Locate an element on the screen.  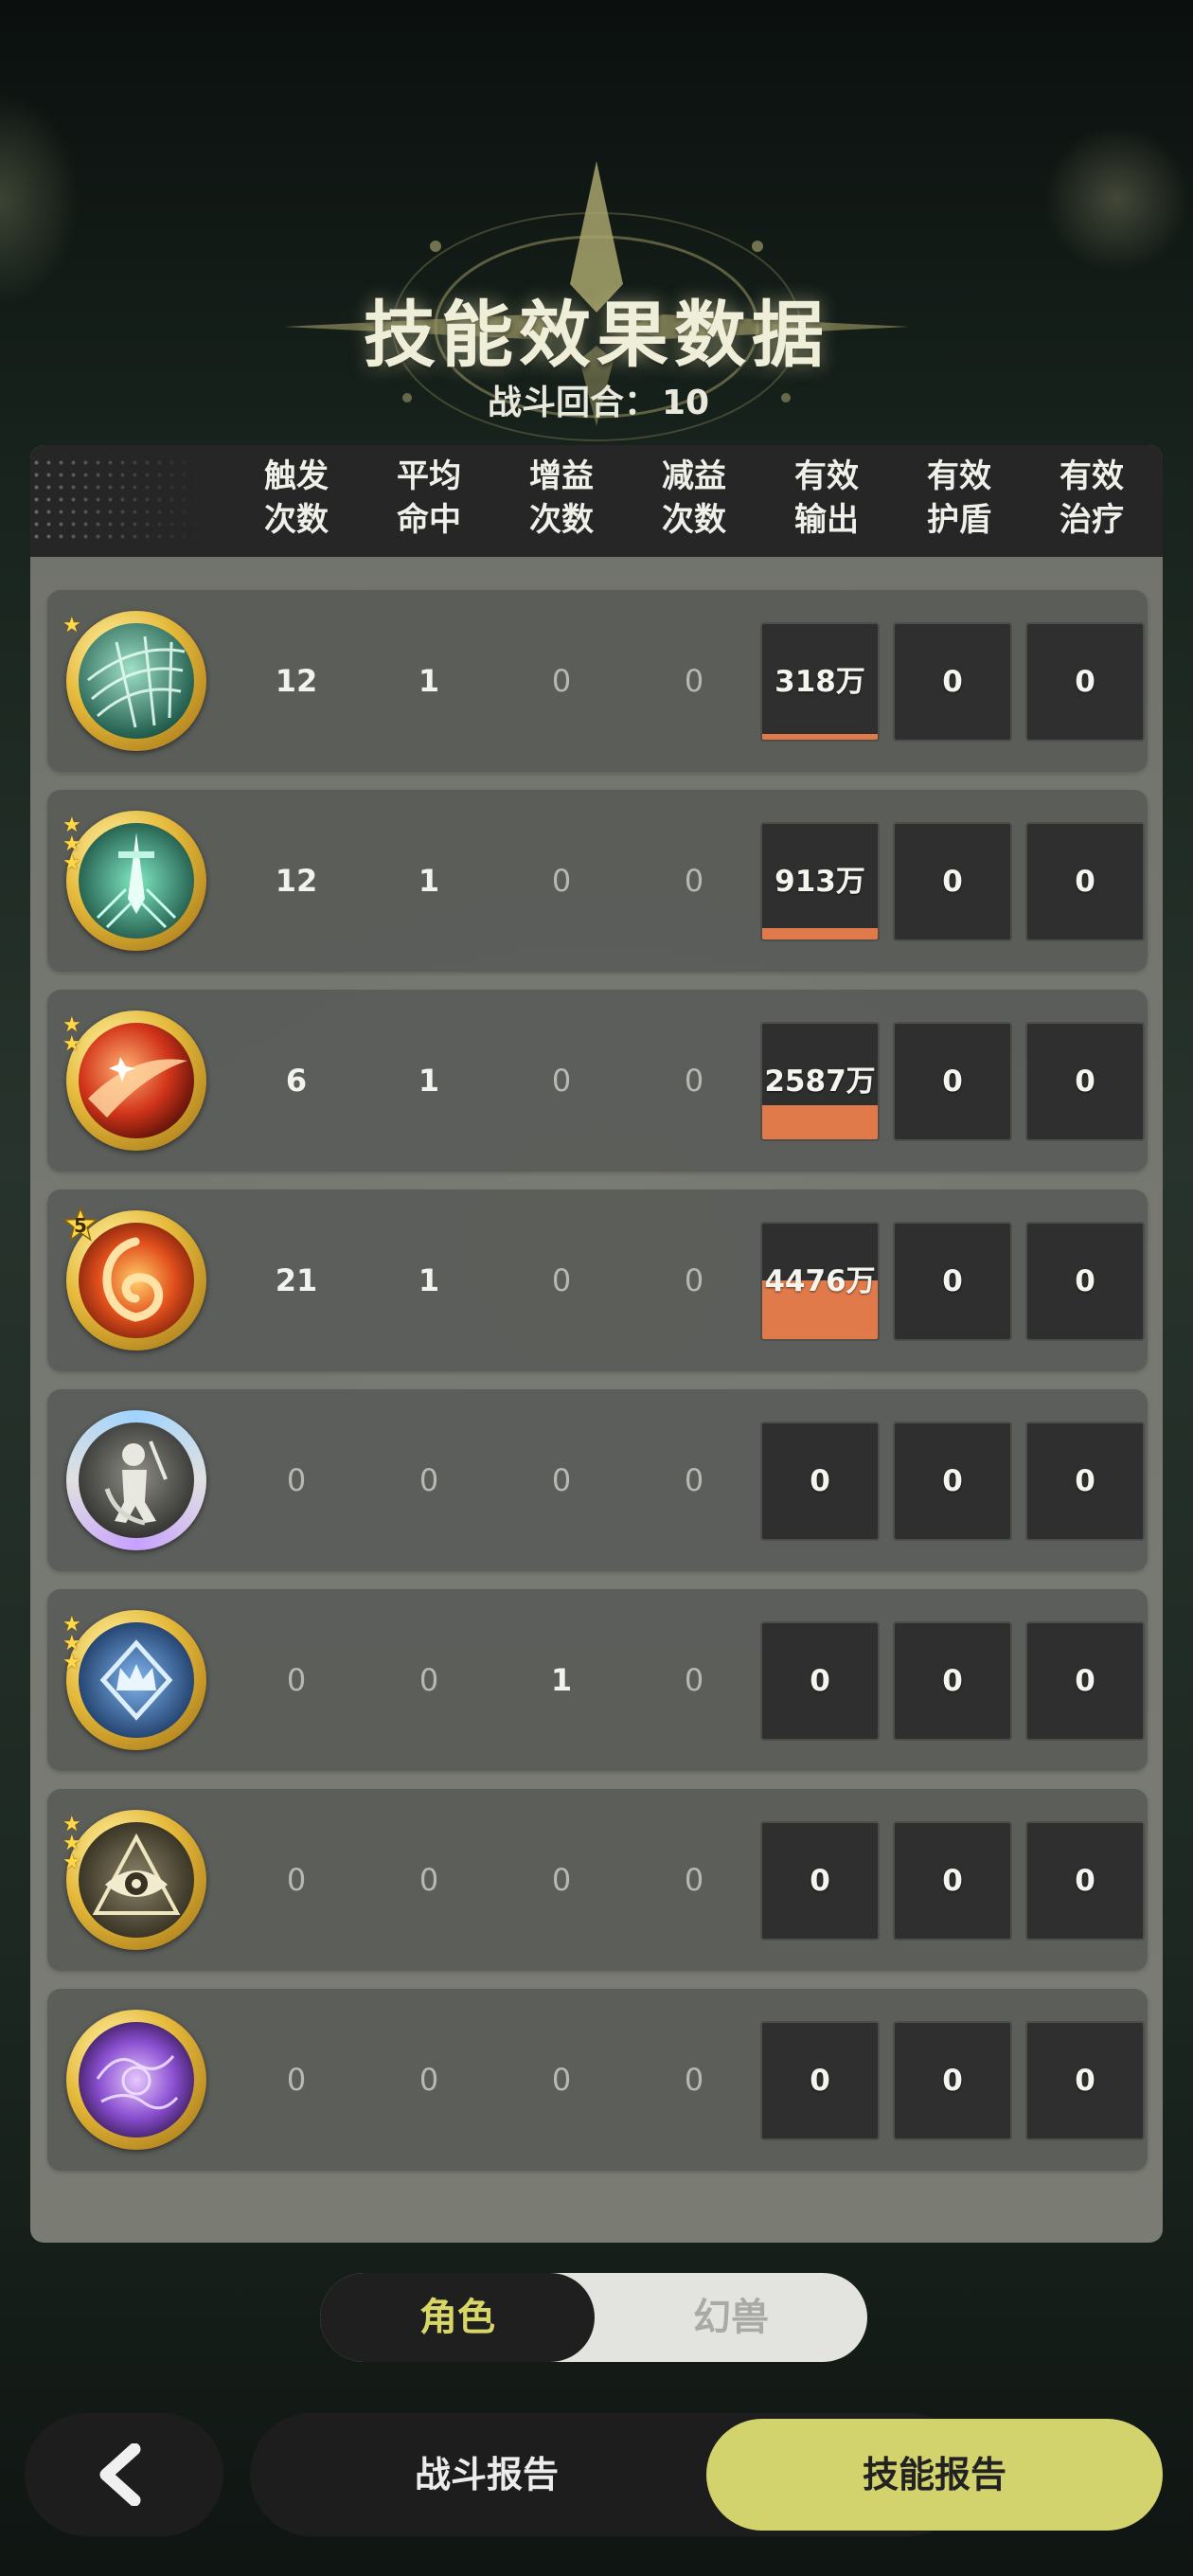
col-header-heal: 有效 治疗 is located at coordinates (1091, 498).